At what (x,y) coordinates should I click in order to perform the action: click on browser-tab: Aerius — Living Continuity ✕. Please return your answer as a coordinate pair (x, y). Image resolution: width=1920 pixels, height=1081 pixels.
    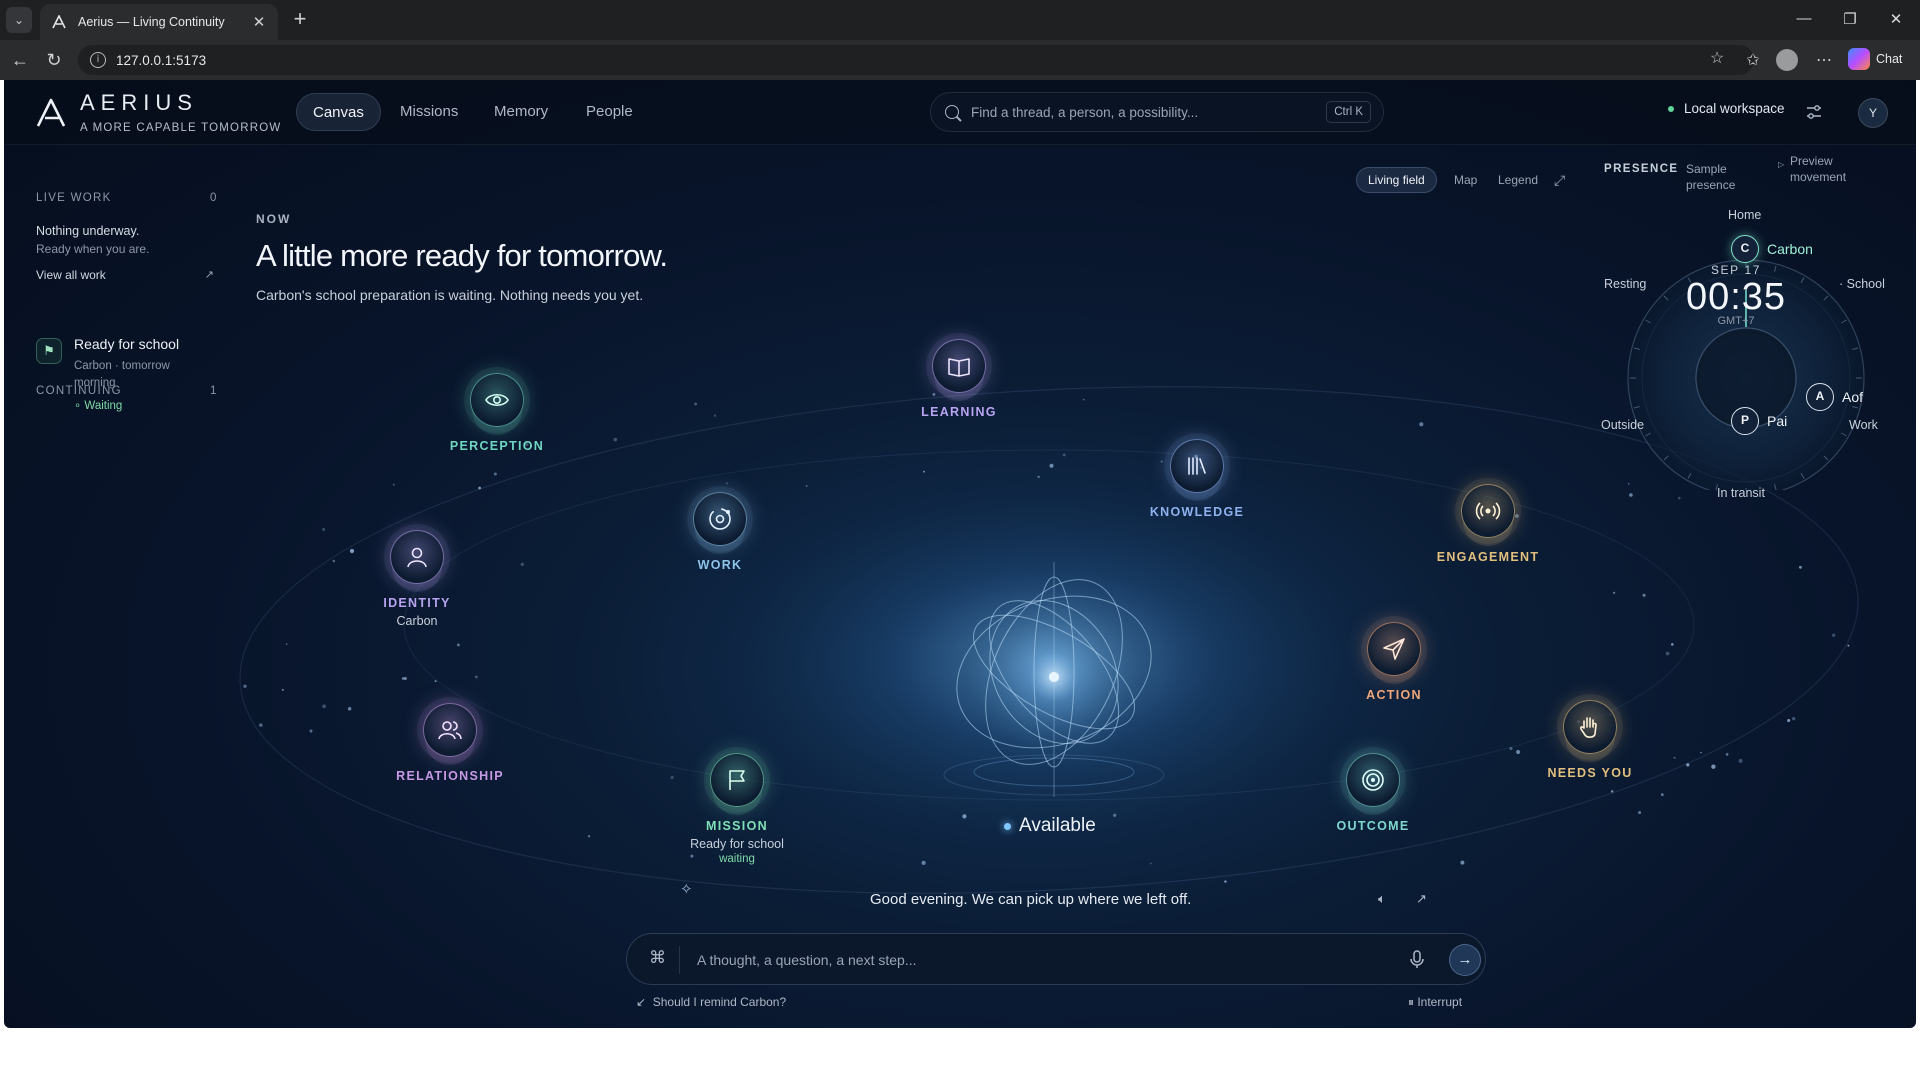
    Looking at the image, I should click on (159, 22).